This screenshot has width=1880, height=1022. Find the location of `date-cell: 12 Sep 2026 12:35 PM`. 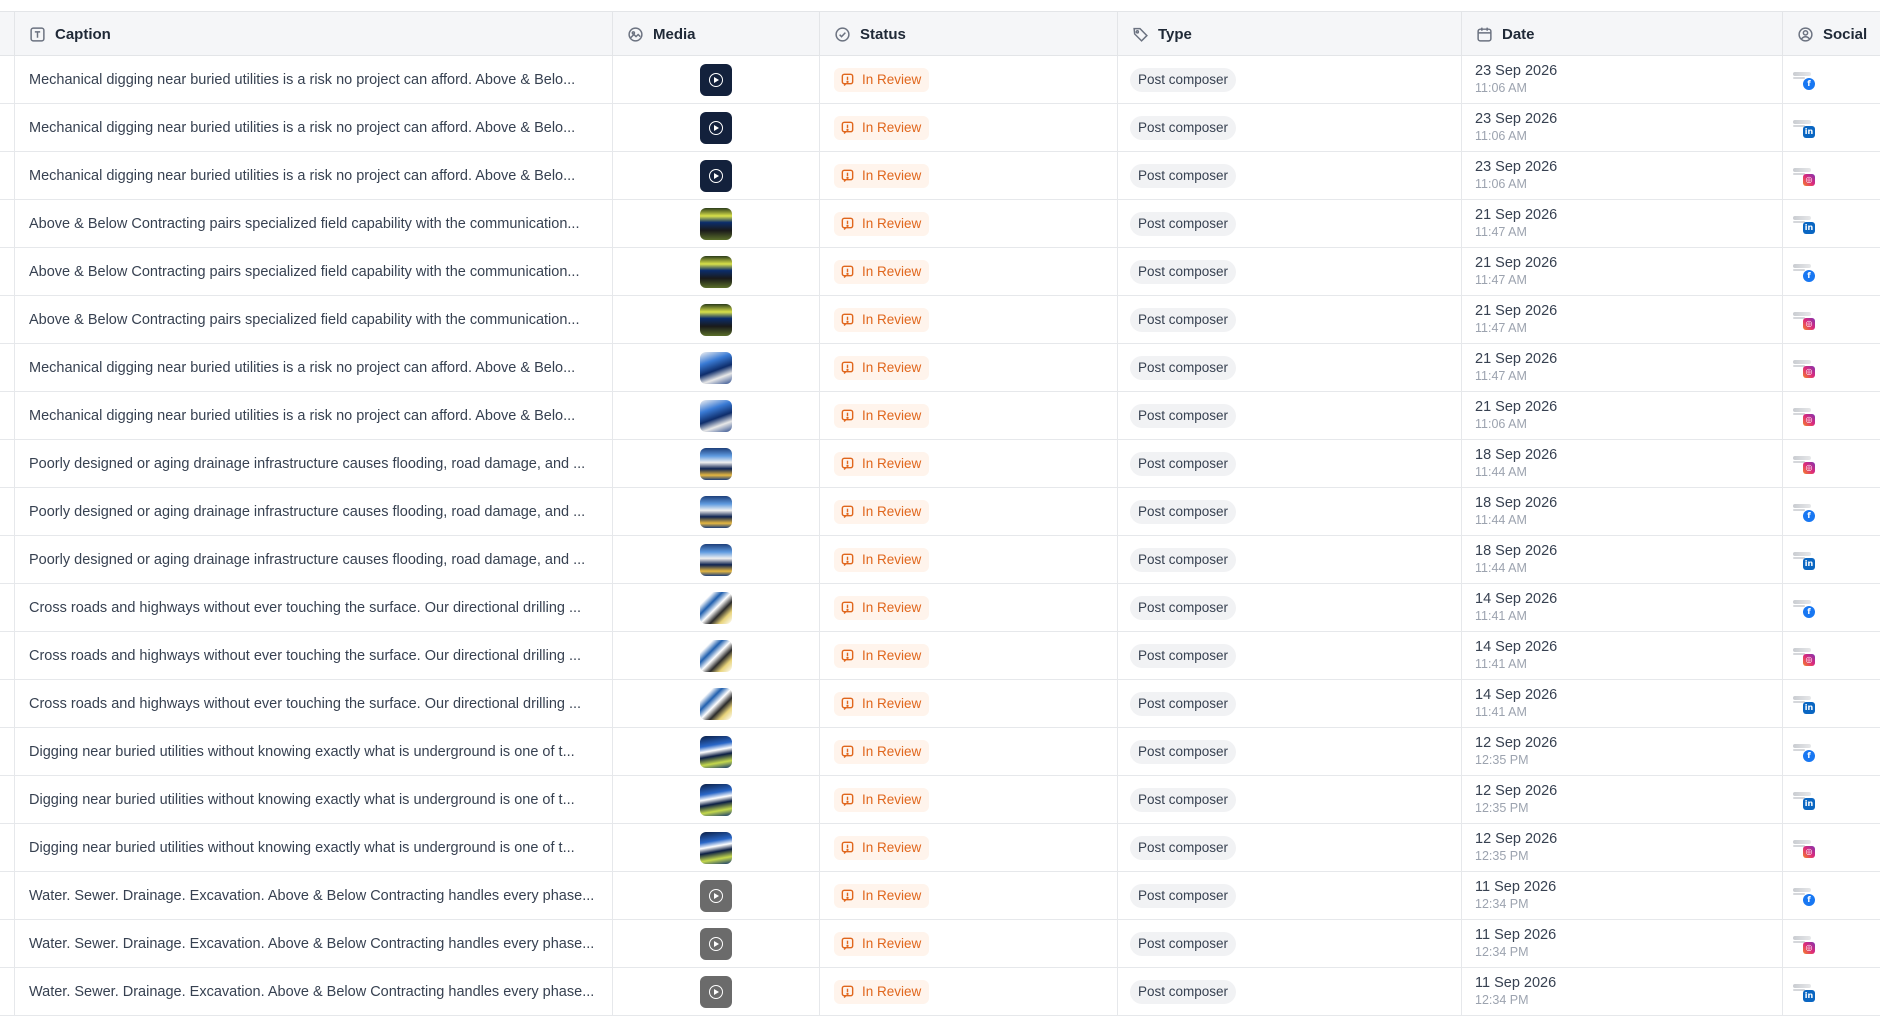

date-cell: 12 Sep 2026 12:35 PM is located at coordinates (1621, 847).